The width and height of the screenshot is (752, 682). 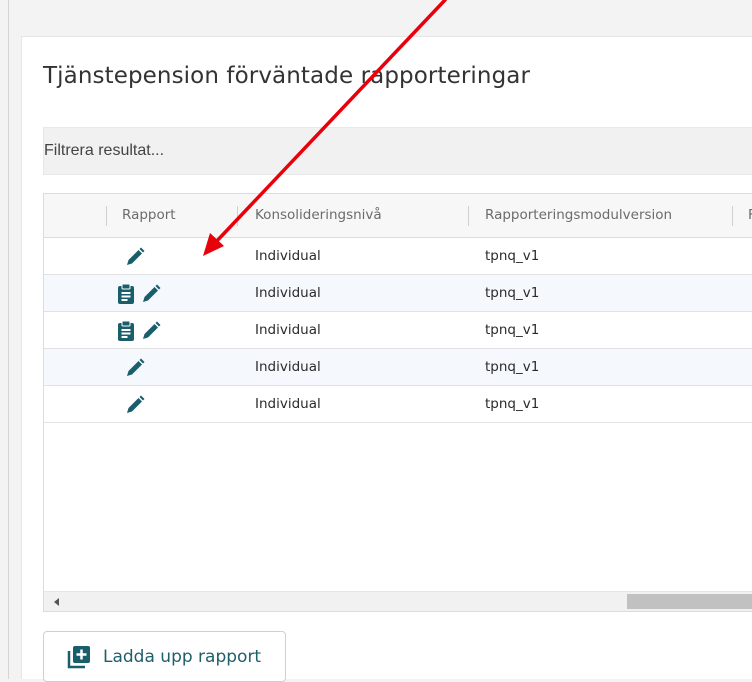 I want to click on column-header-konsolideringsniva: Konsolideringsnivå, so click(x=318, y=215).